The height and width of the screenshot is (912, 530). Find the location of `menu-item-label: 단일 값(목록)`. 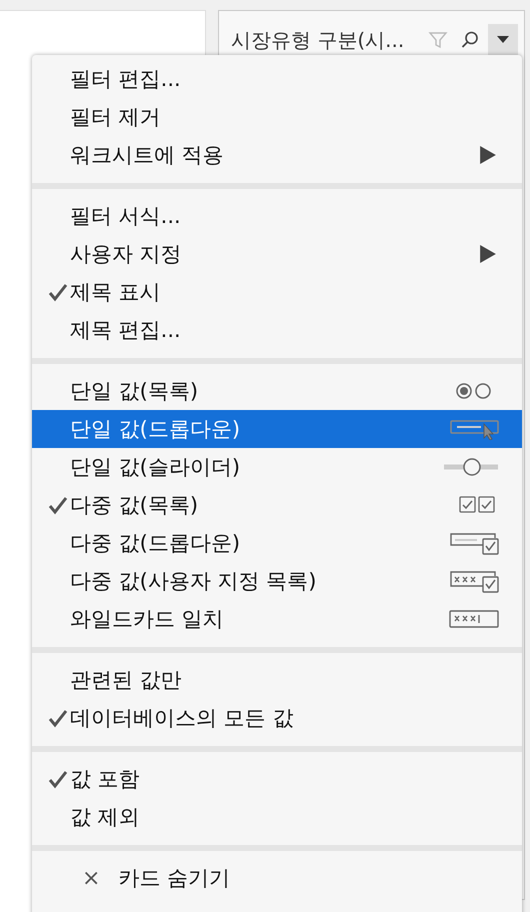

menu-item-label: 단일 값(목록) is located at coordinates (135, 391).